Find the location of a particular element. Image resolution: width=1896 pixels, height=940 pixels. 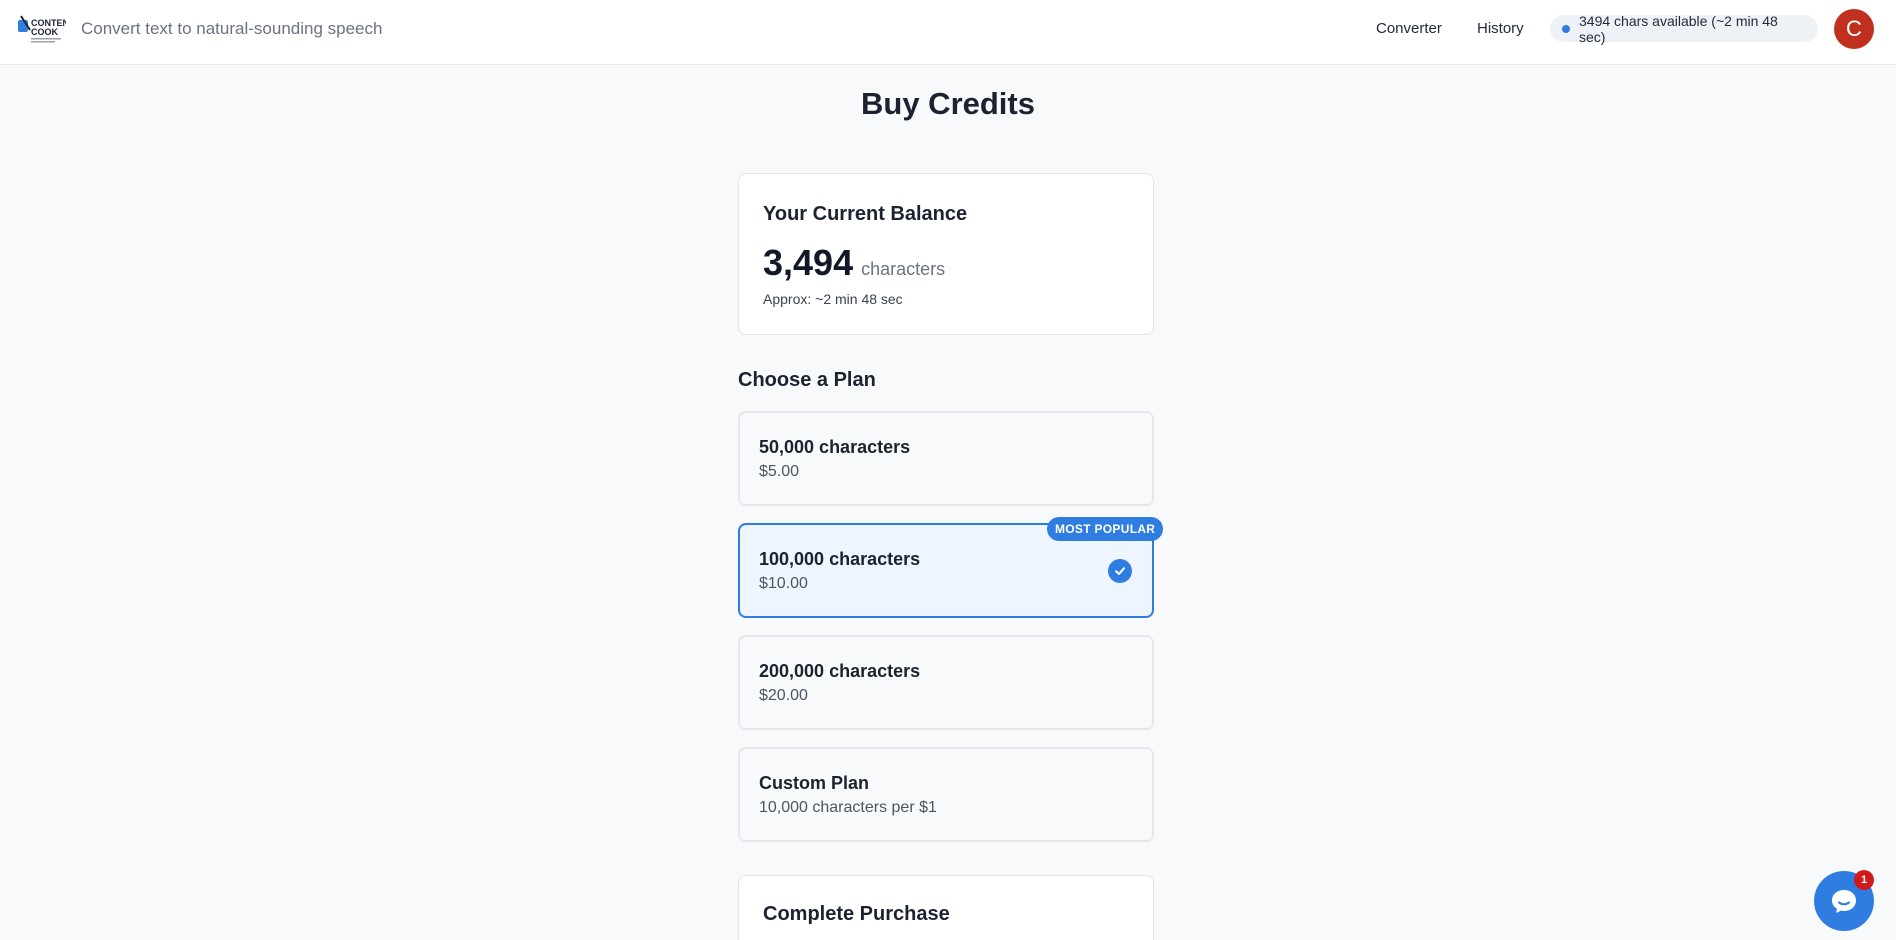

complete-purchase-card: Complete Purchase is located at coordinates (946, 907).